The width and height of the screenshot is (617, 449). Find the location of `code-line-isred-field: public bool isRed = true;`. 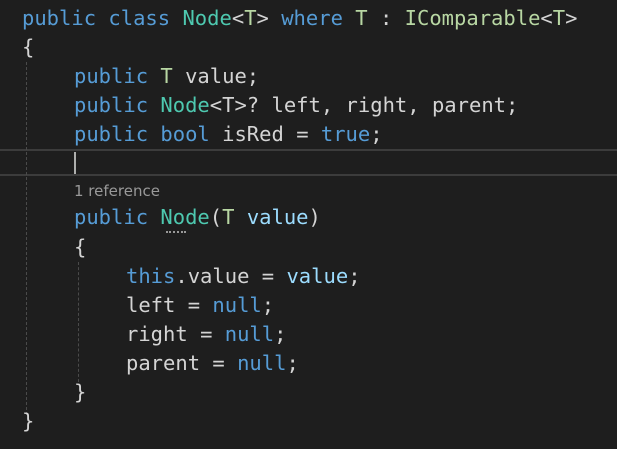

code-line-isred-field: public bool isRed = true; is located at coordinates (228, 134).